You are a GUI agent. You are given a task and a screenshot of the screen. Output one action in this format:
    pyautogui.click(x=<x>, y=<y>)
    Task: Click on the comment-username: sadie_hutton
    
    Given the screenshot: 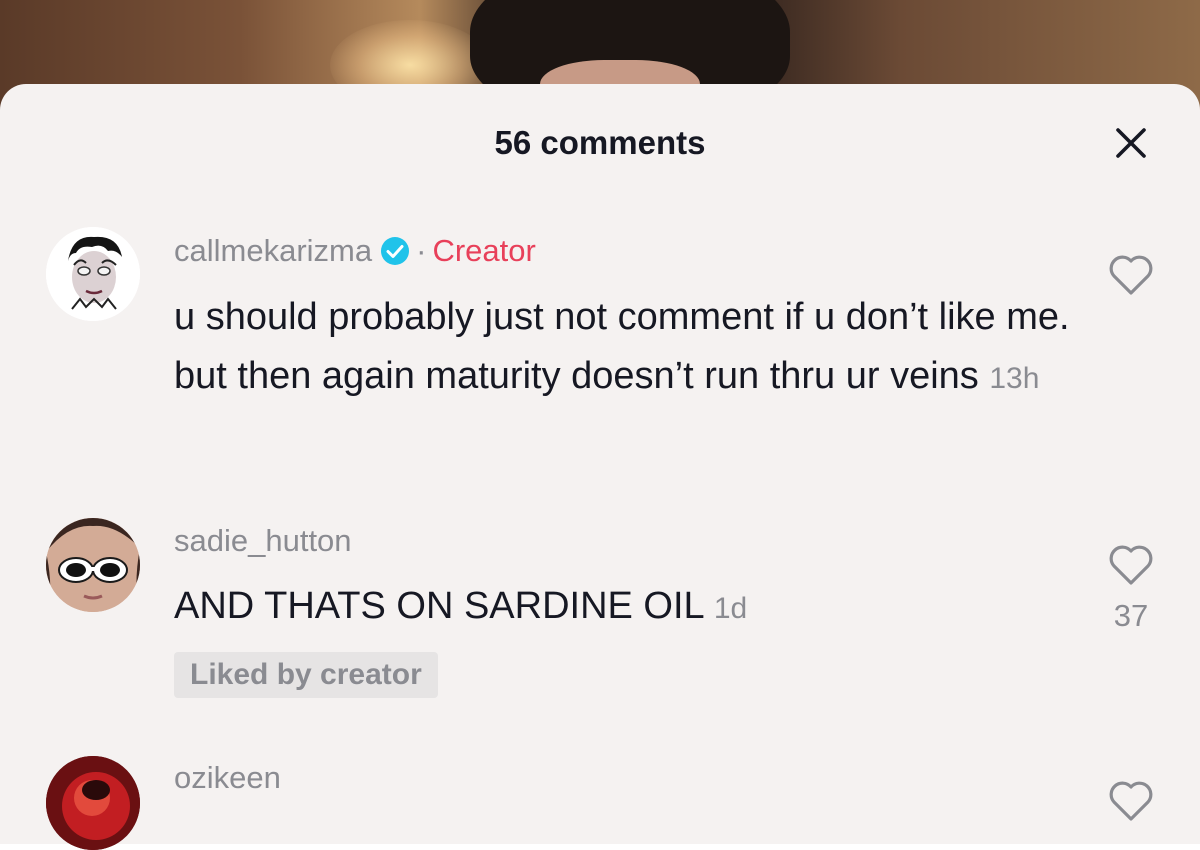 What is the action you would take?
    pyautogui.click(x=263, y=540)
    